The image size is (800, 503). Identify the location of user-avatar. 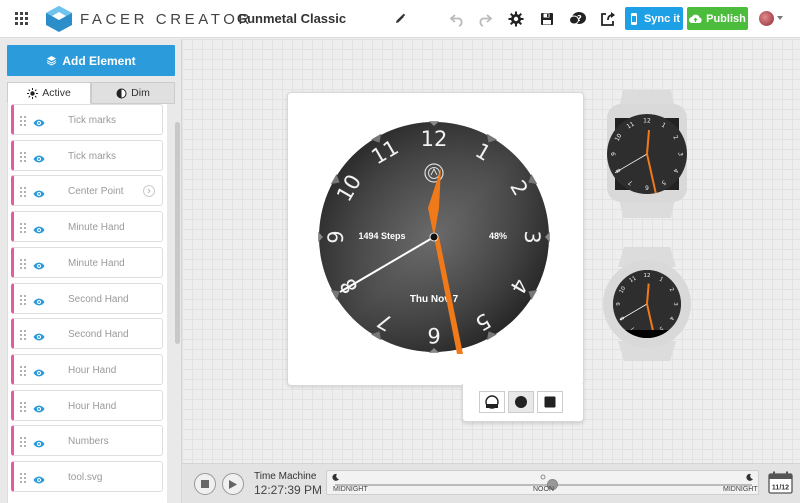
(766, 18).